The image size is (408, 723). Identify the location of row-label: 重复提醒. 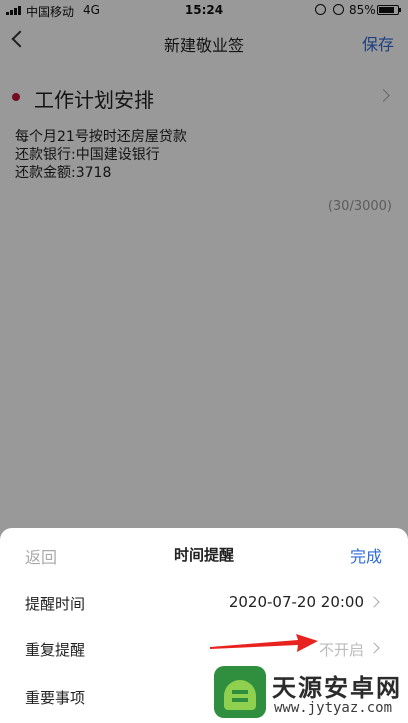
(55, 650).